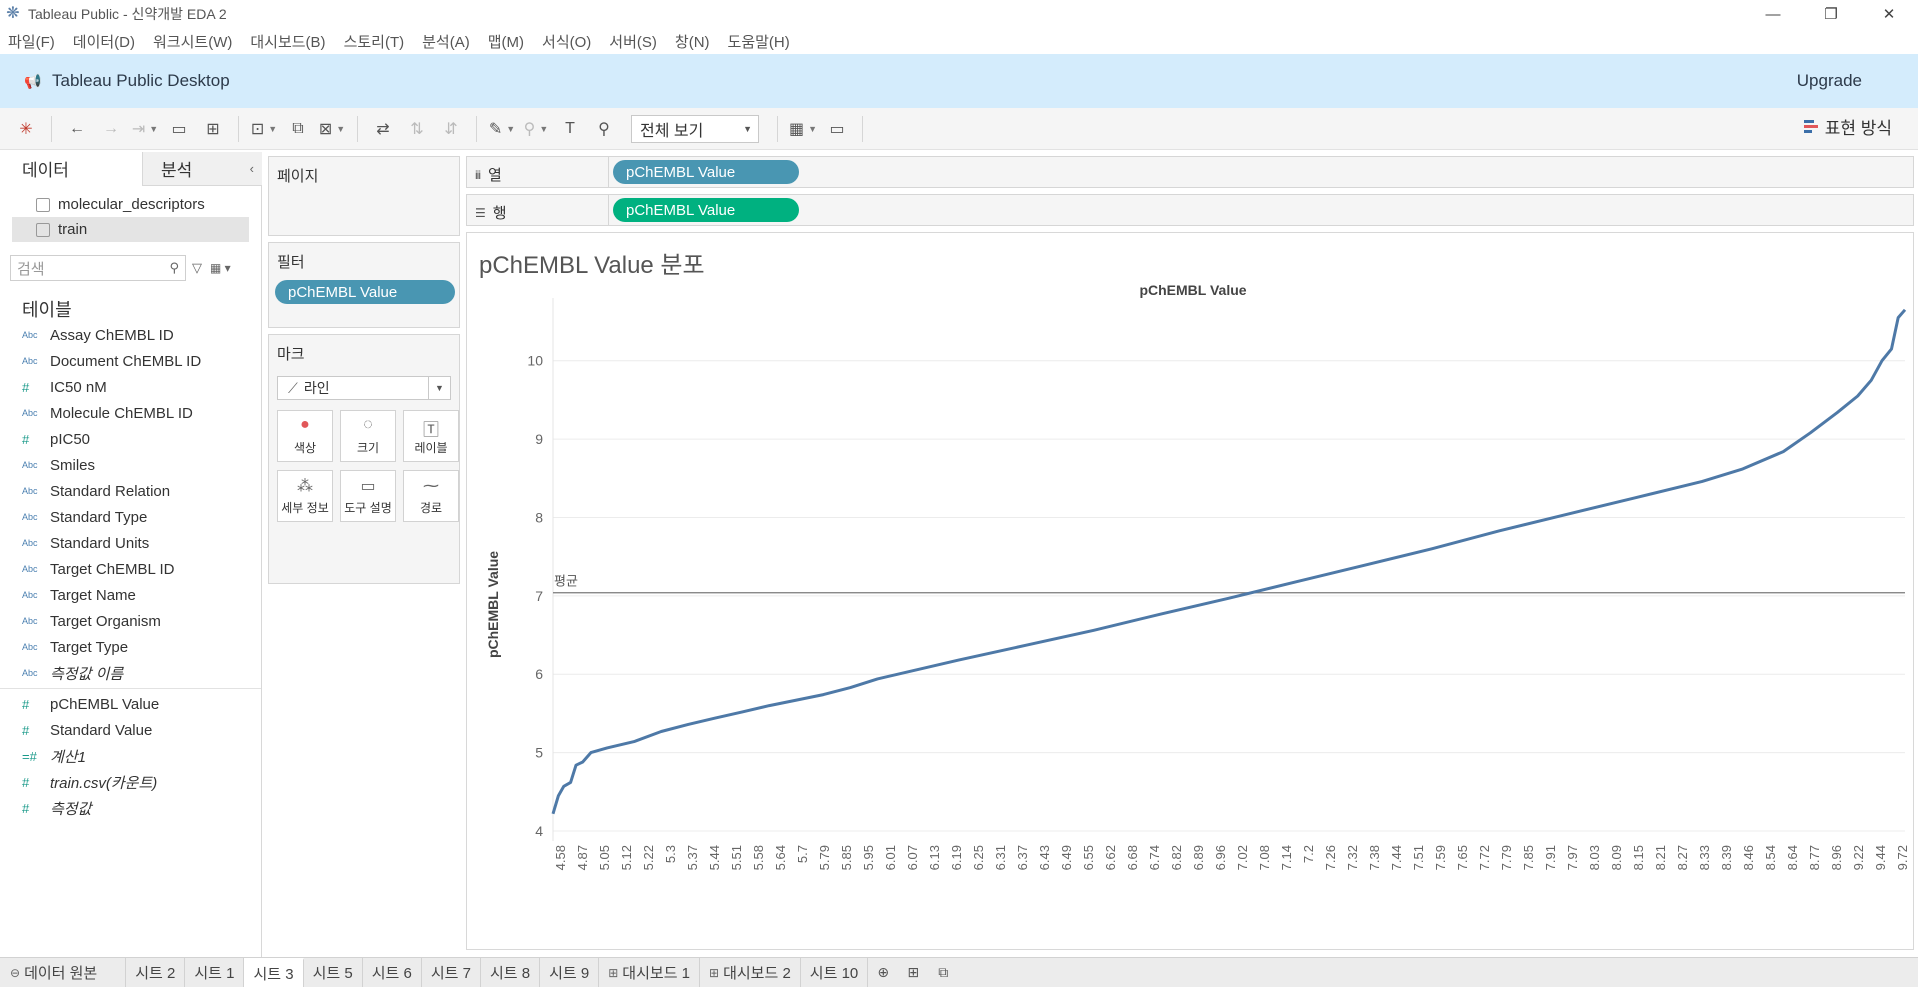 This screenshot has width=1918, height=987. What do you see at coordinates (332, 129) in the screenshot?
I see `clear-sheet-icon: ⊠ ▼` at bounding box center [332, 129].